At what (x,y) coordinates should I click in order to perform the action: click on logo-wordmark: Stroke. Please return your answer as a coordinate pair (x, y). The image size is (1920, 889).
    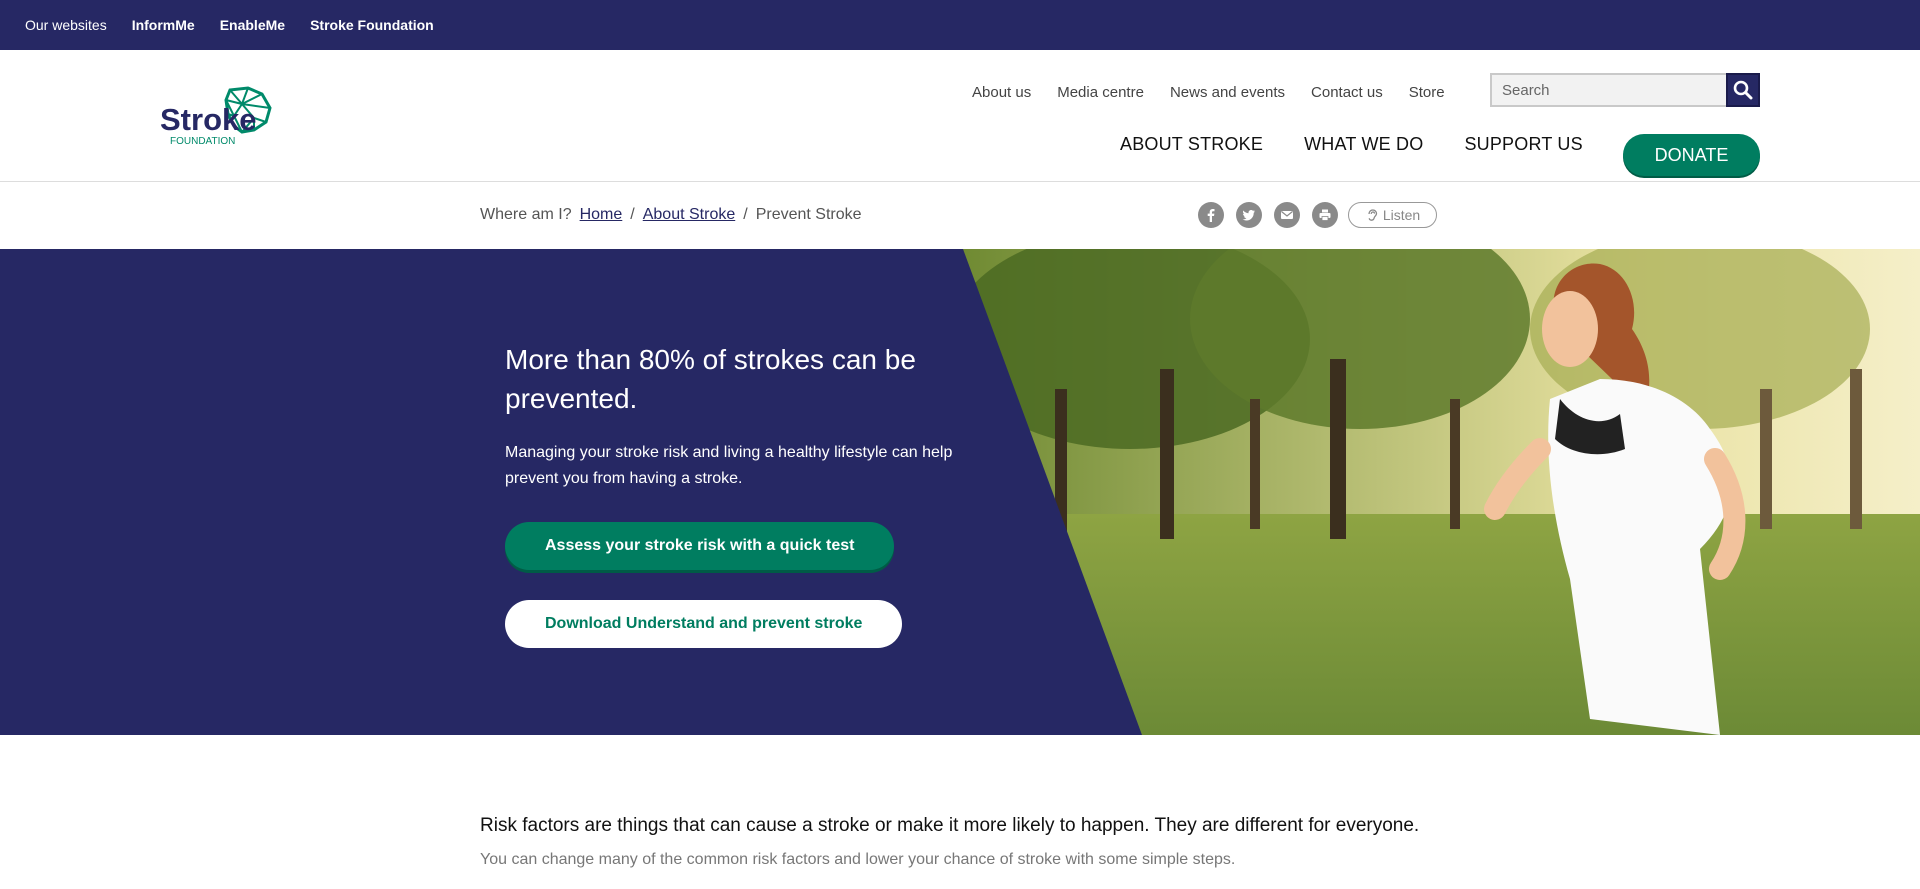
    Looking at the image, I should click on (208, 119).